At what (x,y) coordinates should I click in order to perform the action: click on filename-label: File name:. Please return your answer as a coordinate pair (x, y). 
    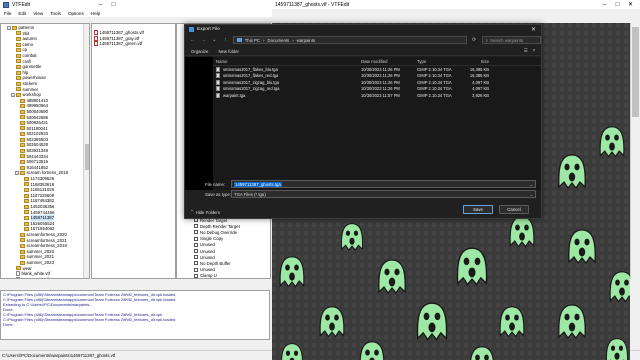
    Looking at the image, I should click on (215, 184).